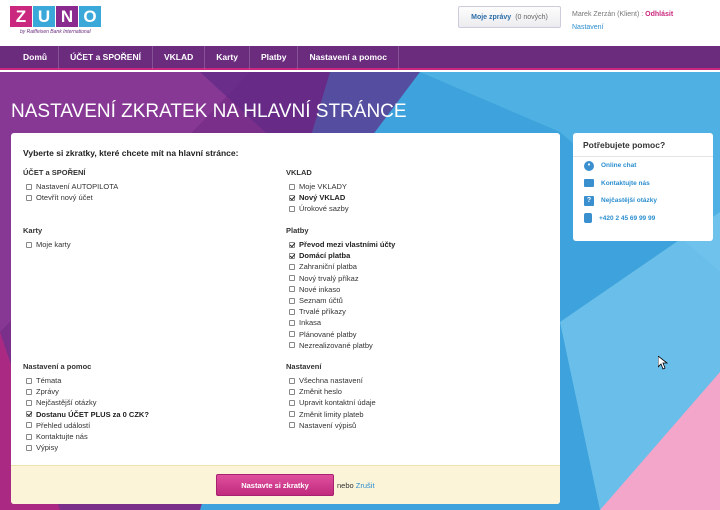  What do you see at coordinates (411, 322) in the screenshot?
I see `option-row: Inkasa` at bounding box center [411, 322].